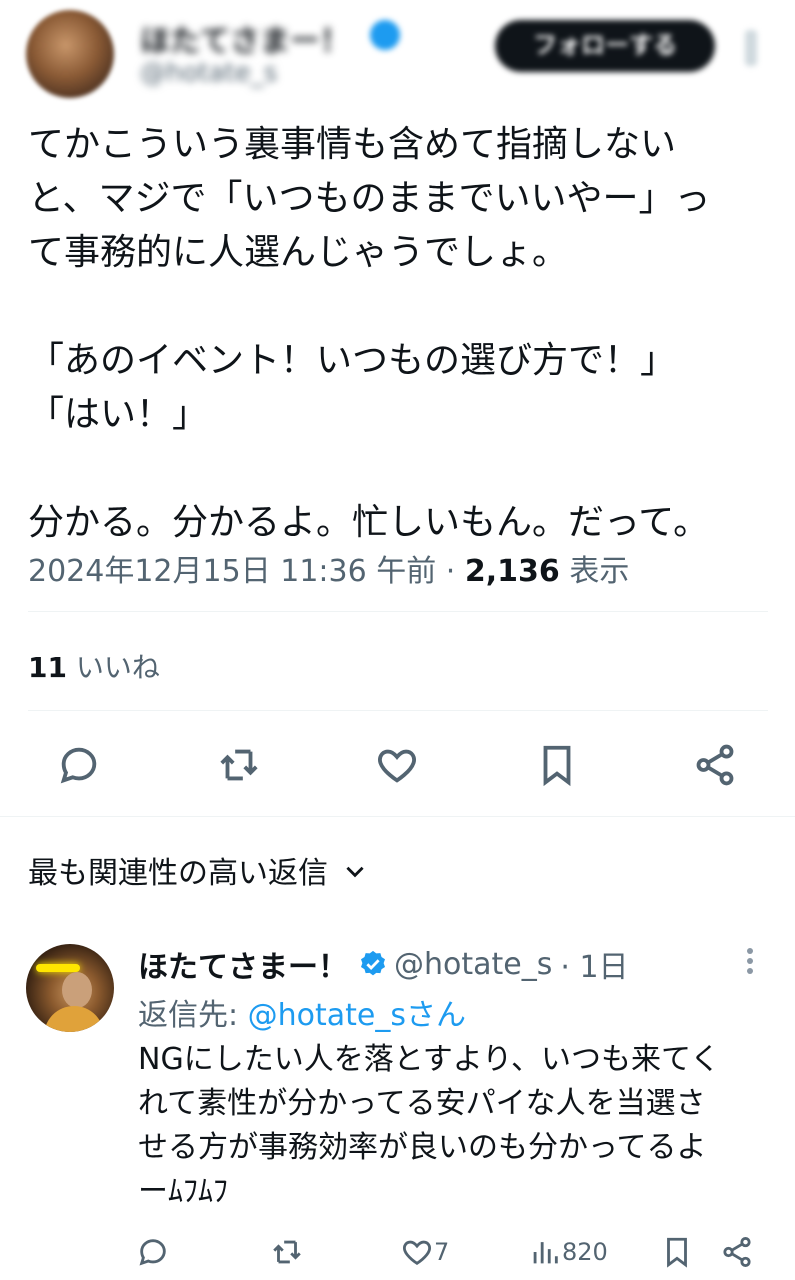  What do you see at coordinates (424, 1252) in the screenshot?
I see `like-heart-icon: 7` at bounding box center [424, 1252].